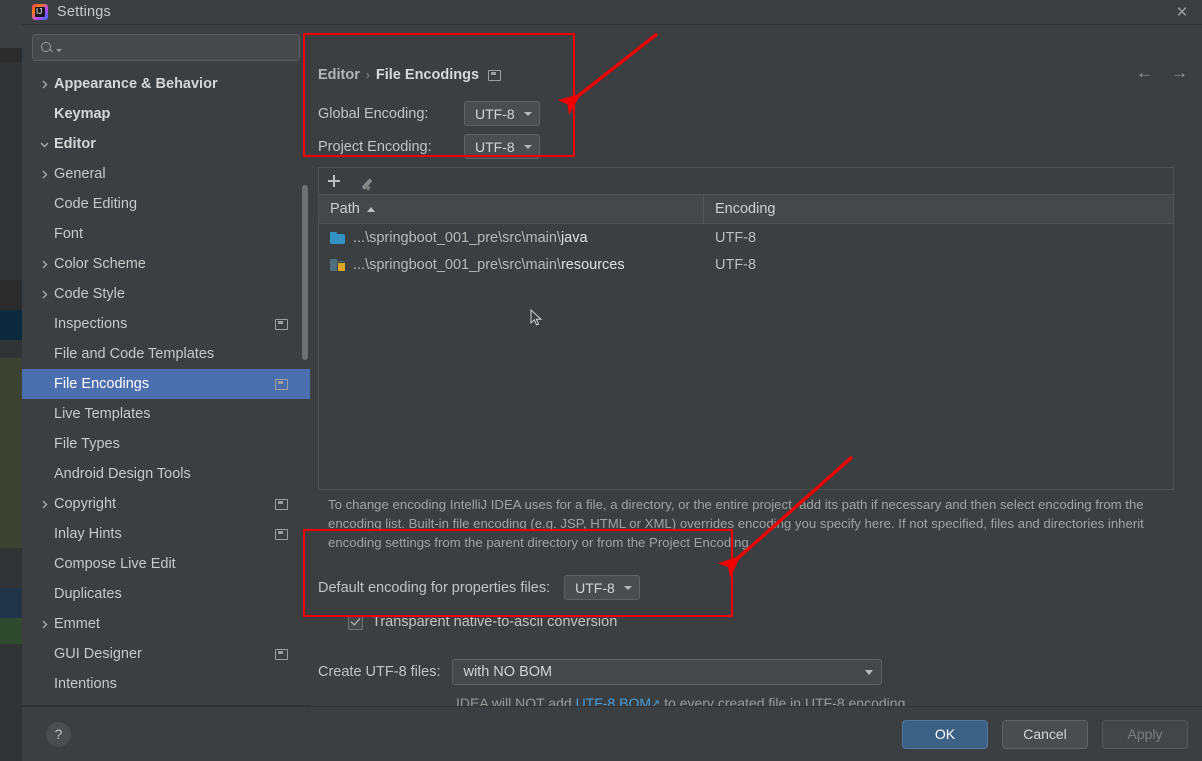  Describe the element at coordinates (667, 672) in the screenshot. I see `create-utf8-dropdown: with NO BOM` at that location.